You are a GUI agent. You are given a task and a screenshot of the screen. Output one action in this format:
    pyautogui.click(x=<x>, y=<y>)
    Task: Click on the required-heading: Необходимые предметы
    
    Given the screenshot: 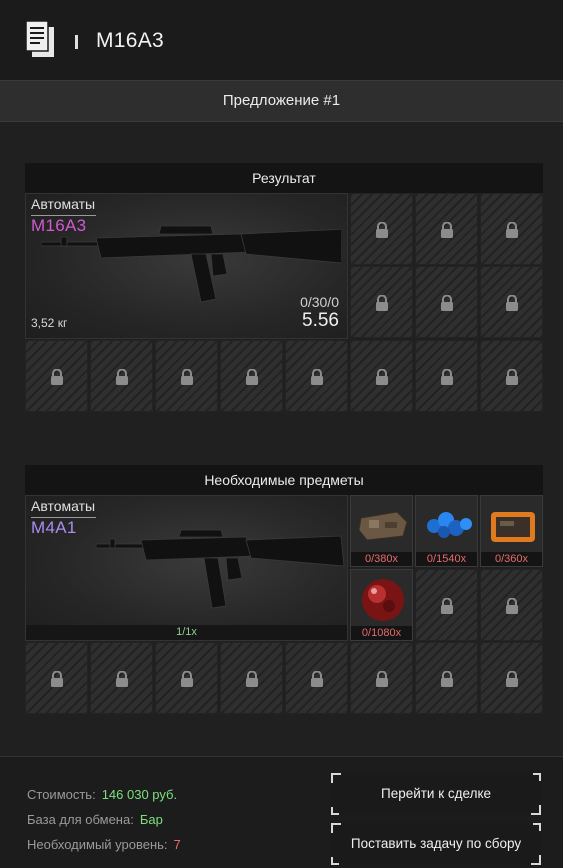 What is the action you would take?
    pyautogui.click(x=284, y=480)
    